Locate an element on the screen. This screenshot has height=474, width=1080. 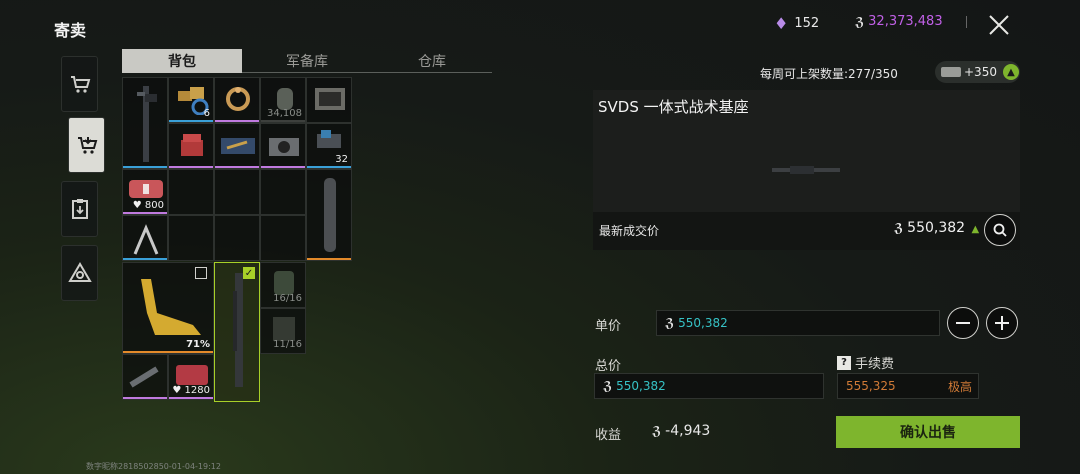
ring-item-icon is located at coordinates (238, 99).